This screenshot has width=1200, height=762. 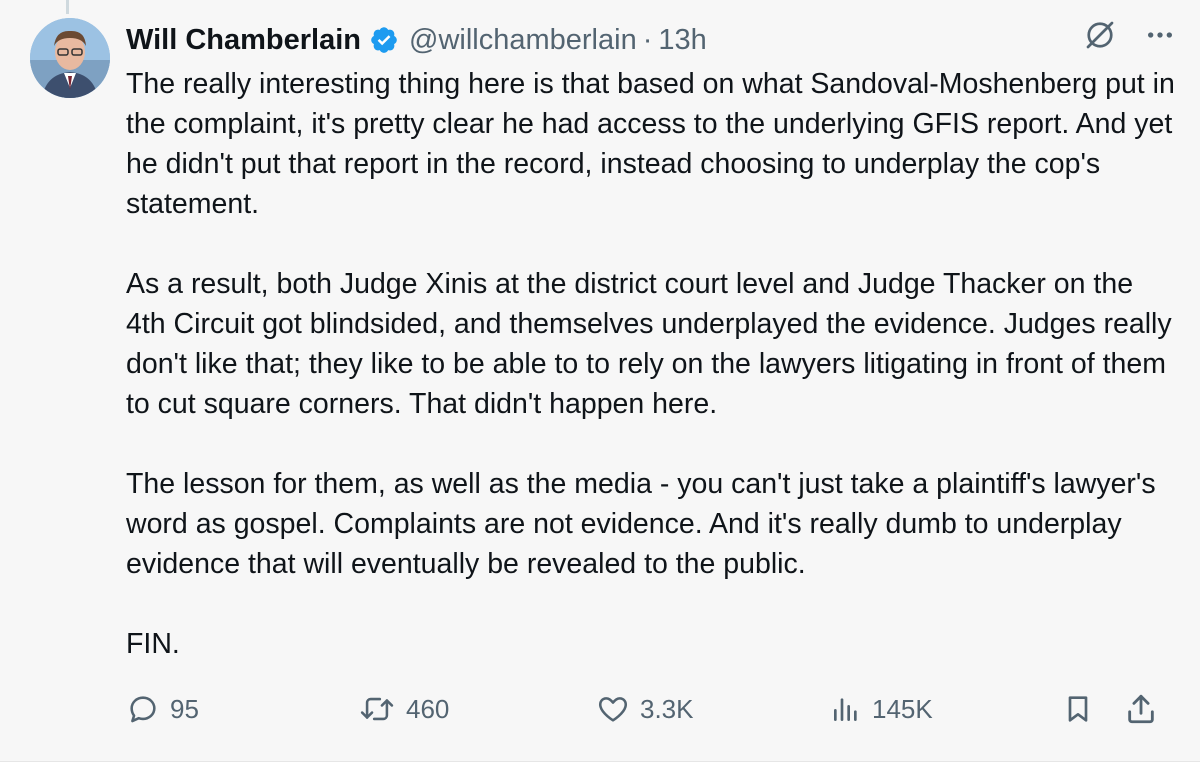 What do you see at coordinates (384, 40) in the screenshot?
I see `verified-badge-icon` at bounding box center [384, 40].